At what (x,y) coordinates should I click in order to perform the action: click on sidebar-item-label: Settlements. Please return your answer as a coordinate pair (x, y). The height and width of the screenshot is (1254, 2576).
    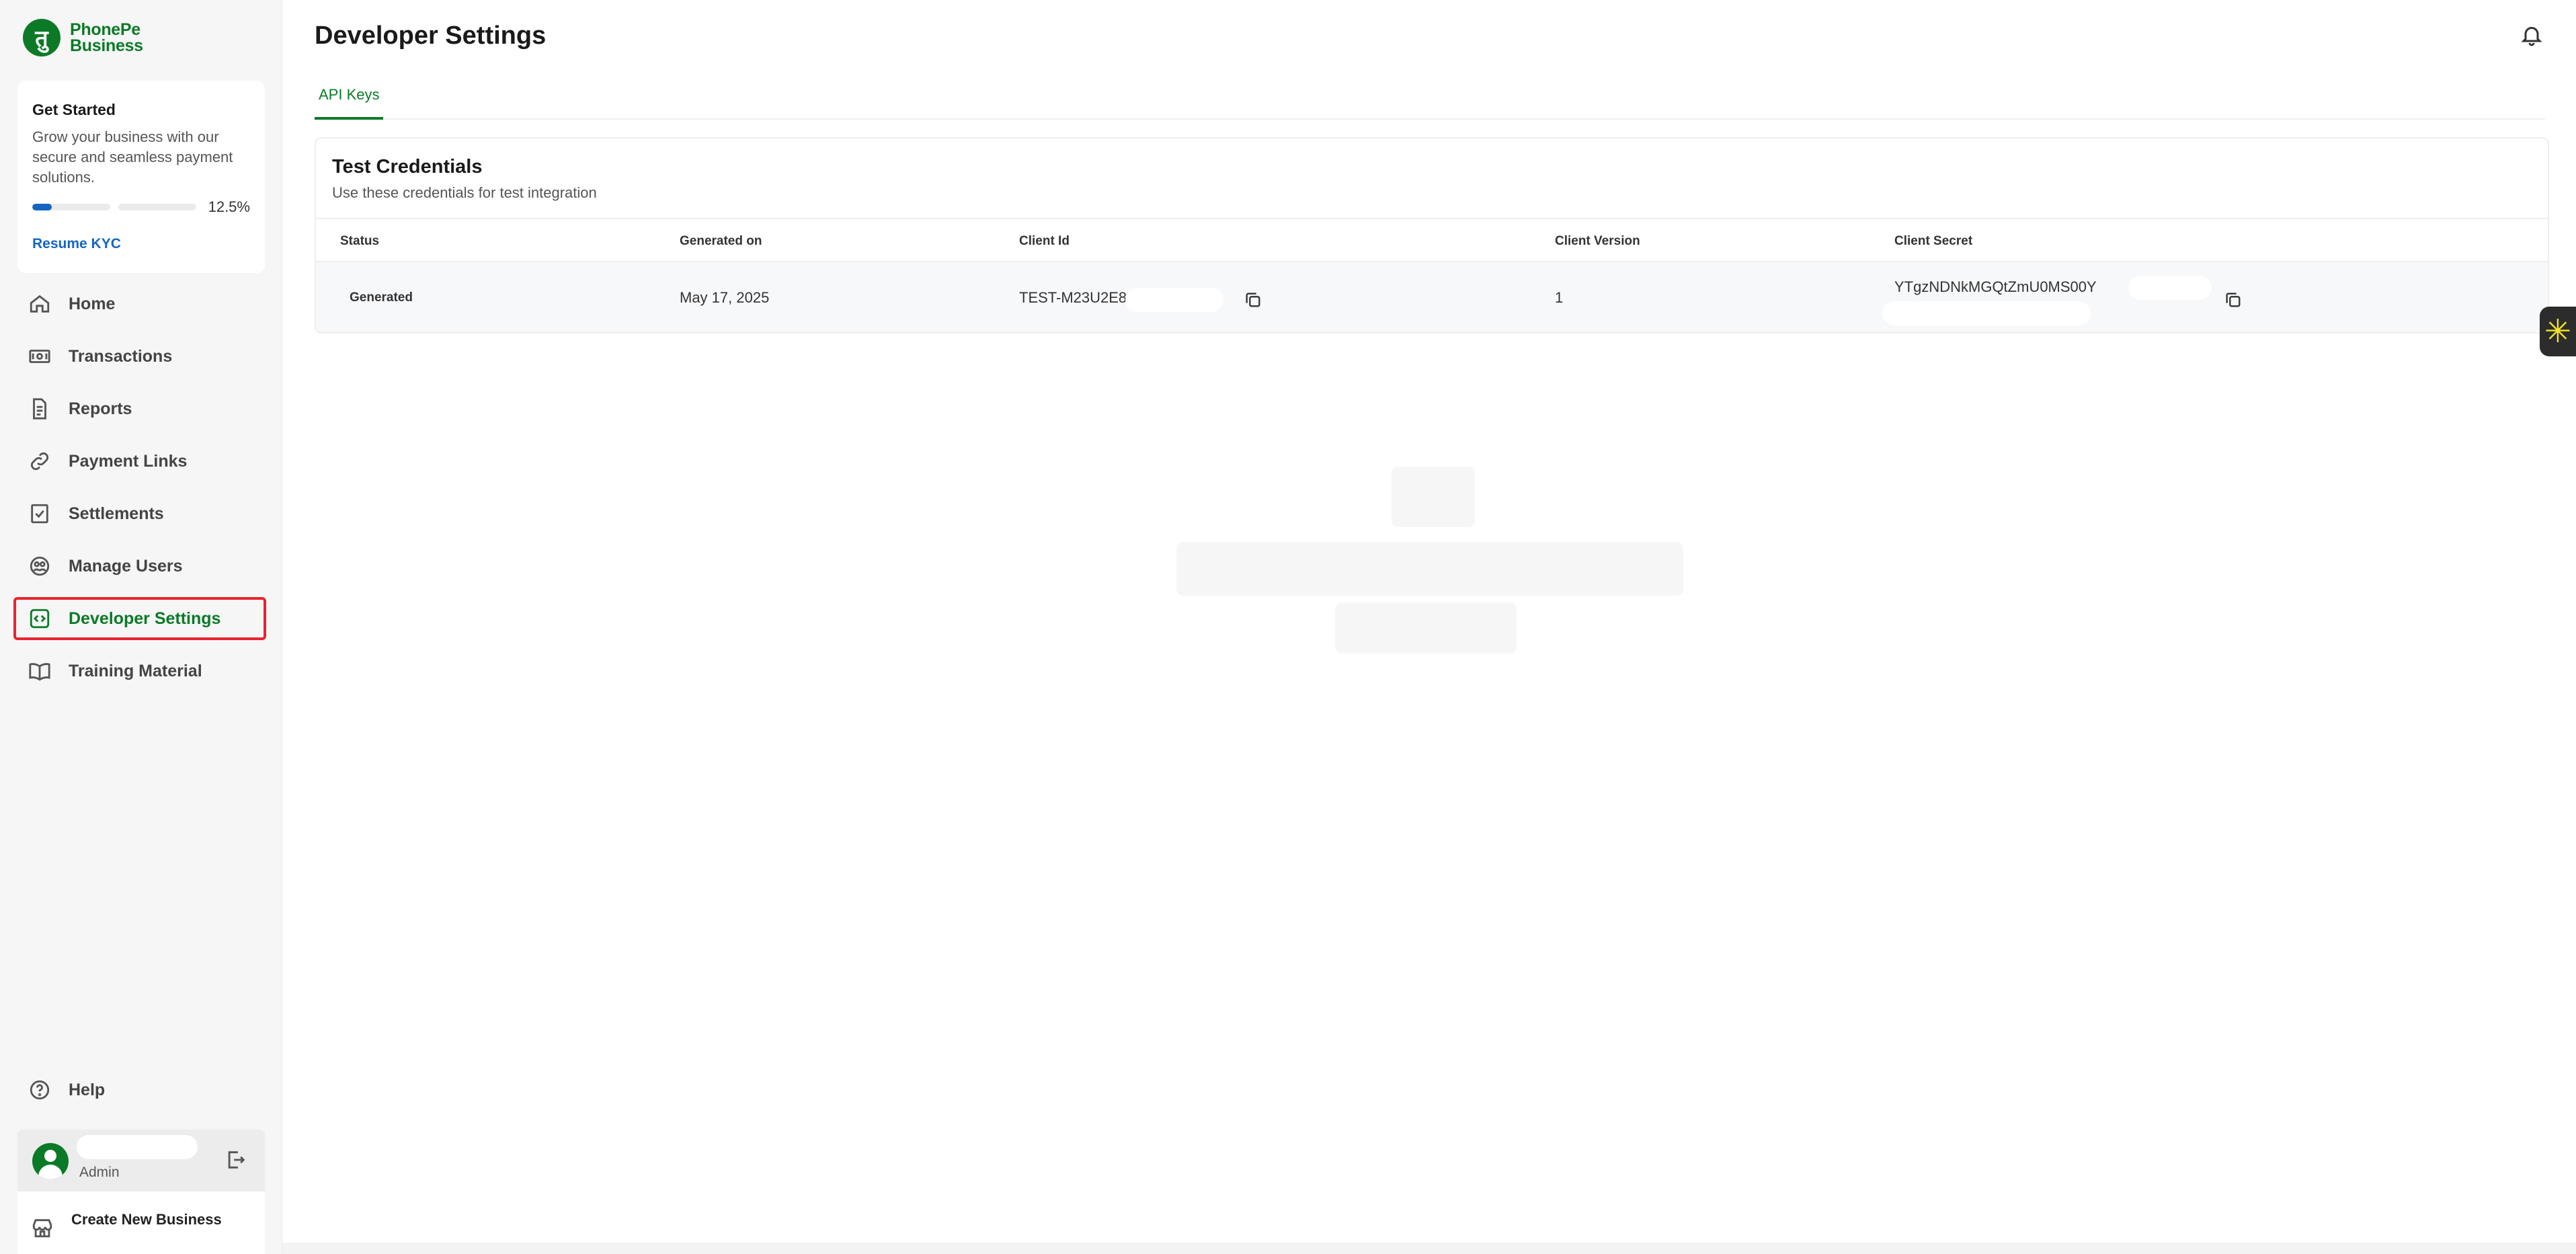
    Looking at the image, I should click on (116, 513).